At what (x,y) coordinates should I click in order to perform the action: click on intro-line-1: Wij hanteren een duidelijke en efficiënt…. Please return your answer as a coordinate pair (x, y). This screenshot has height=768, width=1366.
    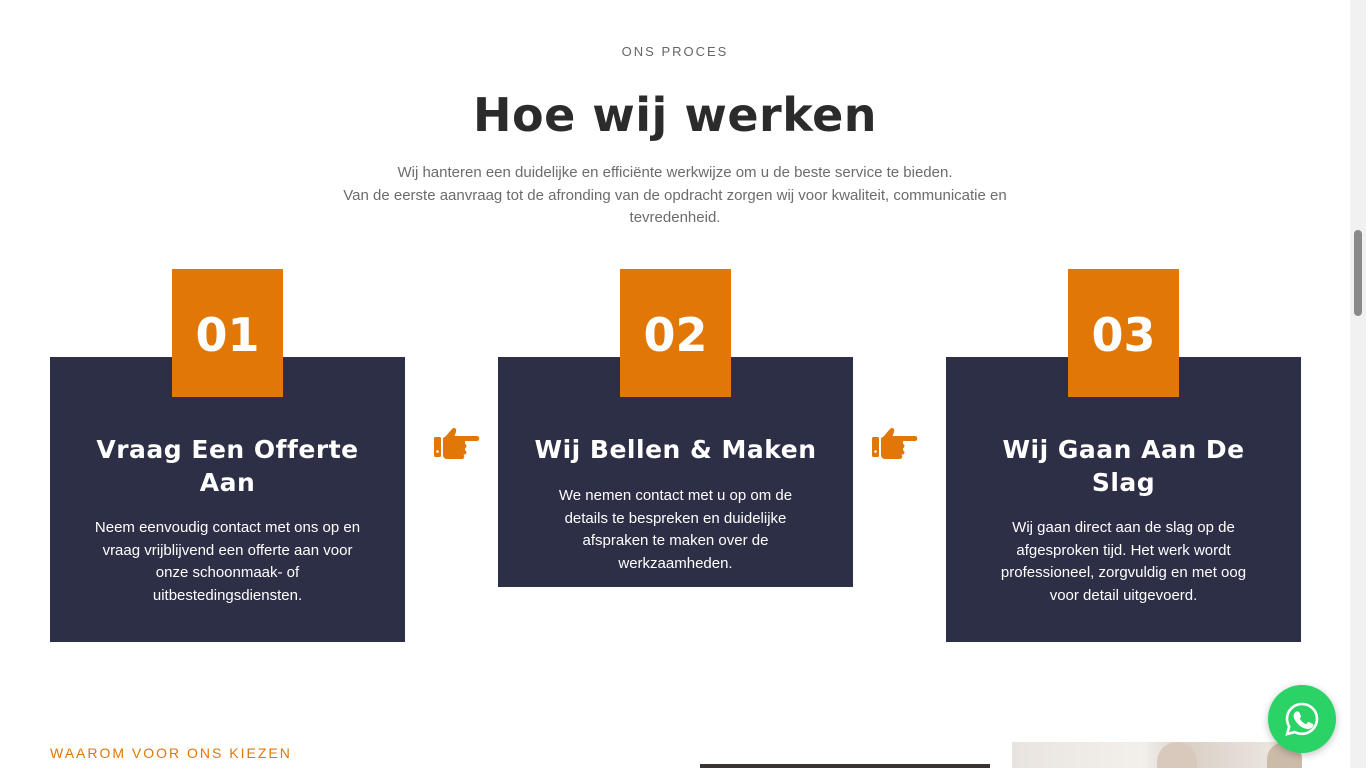
    Looking at the image, I should click on (675, 172).